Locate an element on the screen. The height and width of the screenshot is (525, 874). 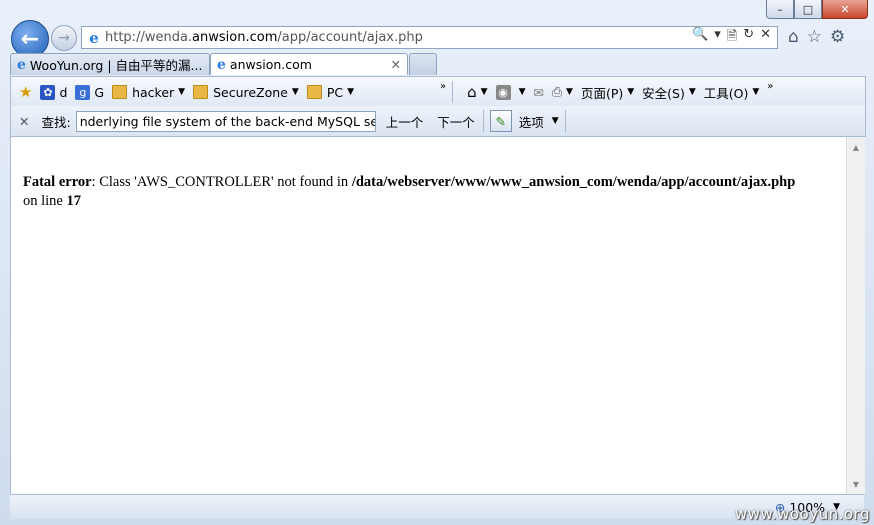
find-next-button: 下一个 is located at coordinates (456, 121).